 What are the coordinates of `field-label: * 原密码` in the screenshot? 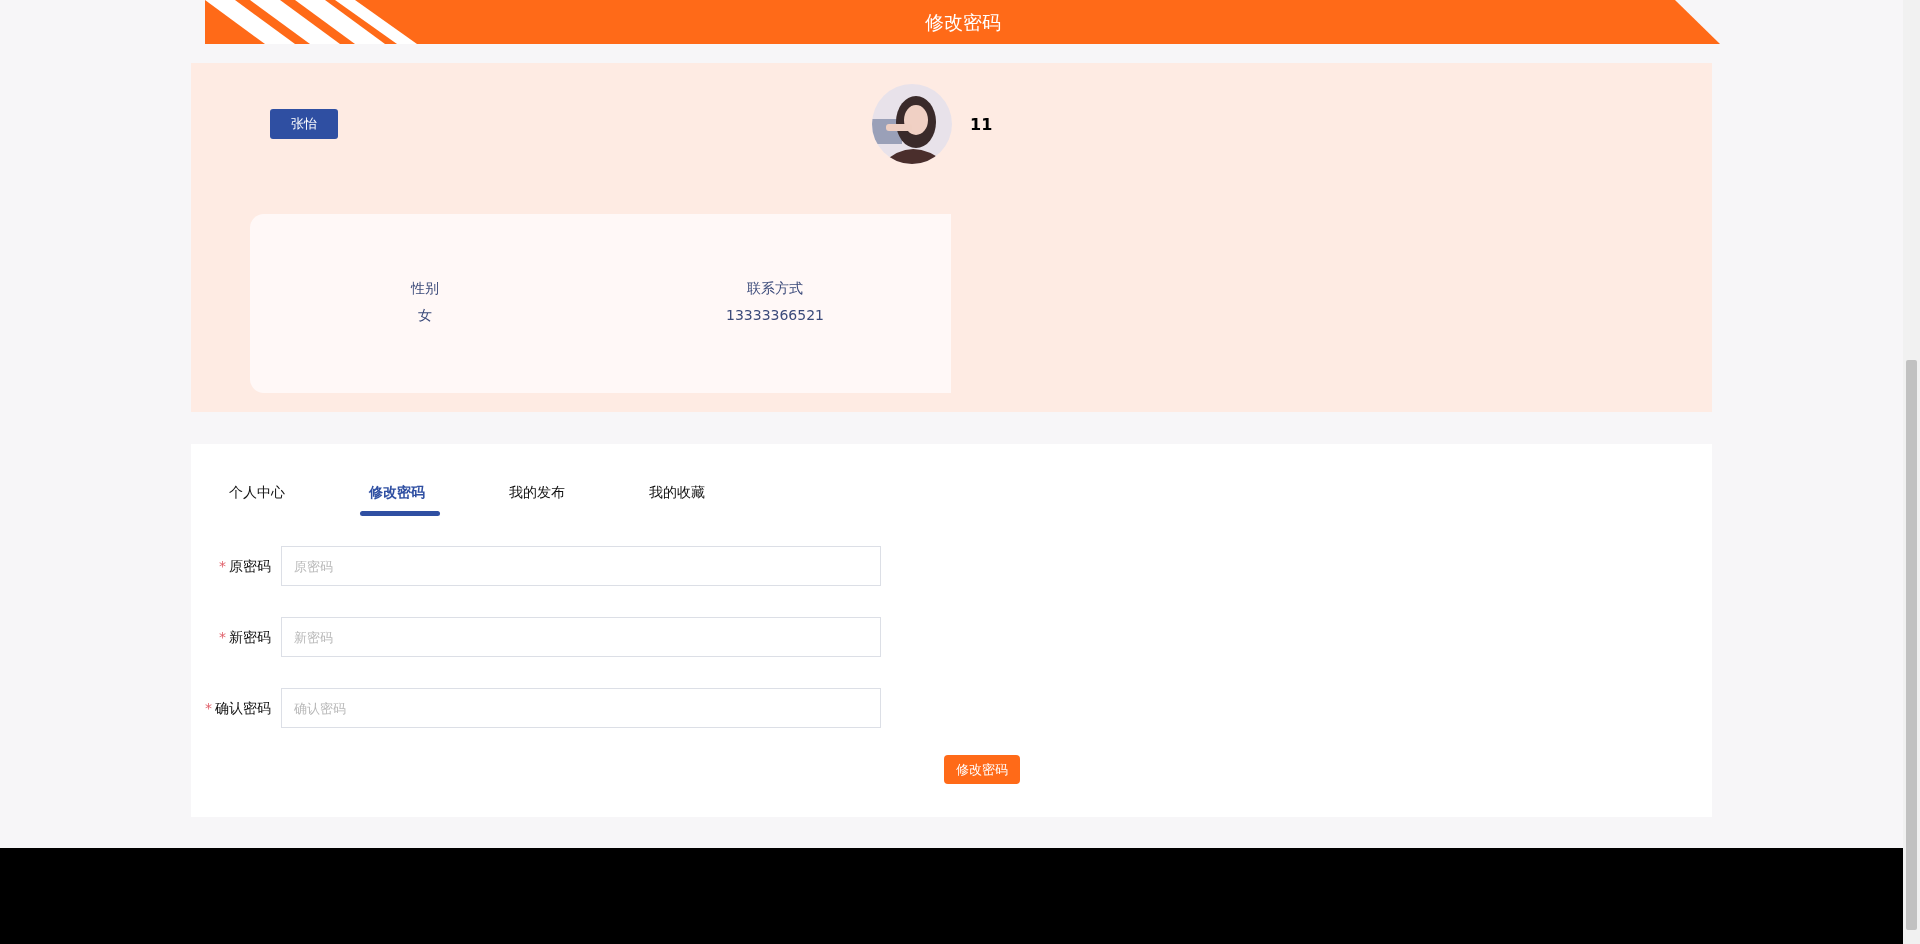 It's located at (245, 566).